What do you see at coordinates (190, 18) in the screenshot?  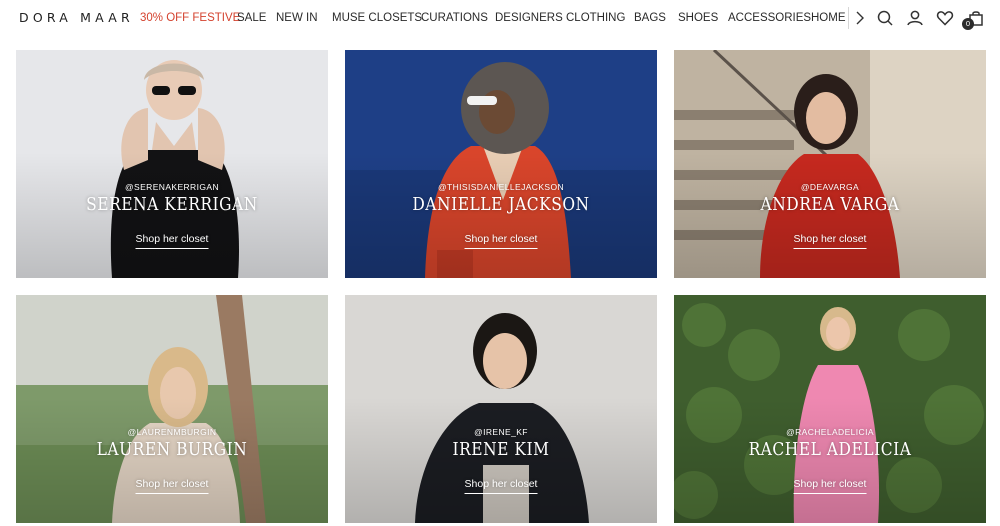 I see `nav-item-festive-sale: 30% OFF FESTIVE` at bounding box center [190, 18].